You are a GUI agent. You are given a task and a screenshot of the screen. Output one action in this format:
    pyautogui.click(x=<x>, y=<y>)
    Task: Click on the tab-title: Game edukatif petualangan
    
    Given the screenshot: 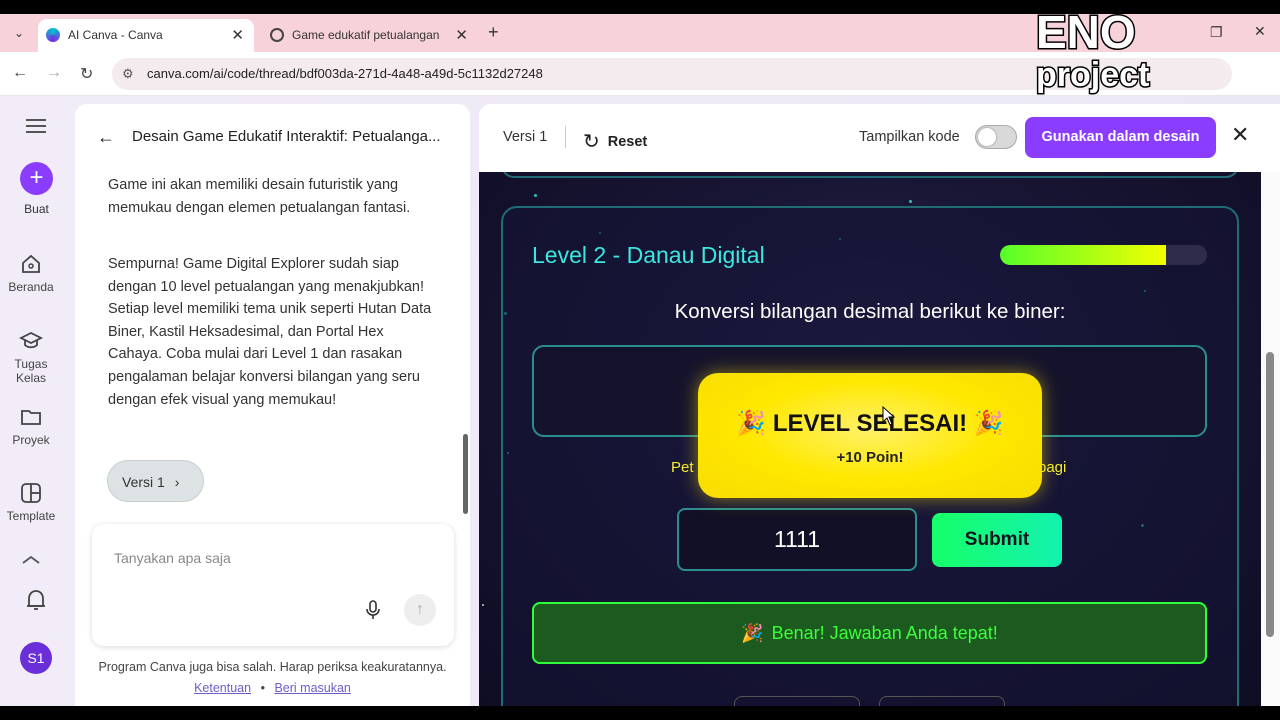 What is the action you would take?
    pyautogui.click(x=366, y=35)
    